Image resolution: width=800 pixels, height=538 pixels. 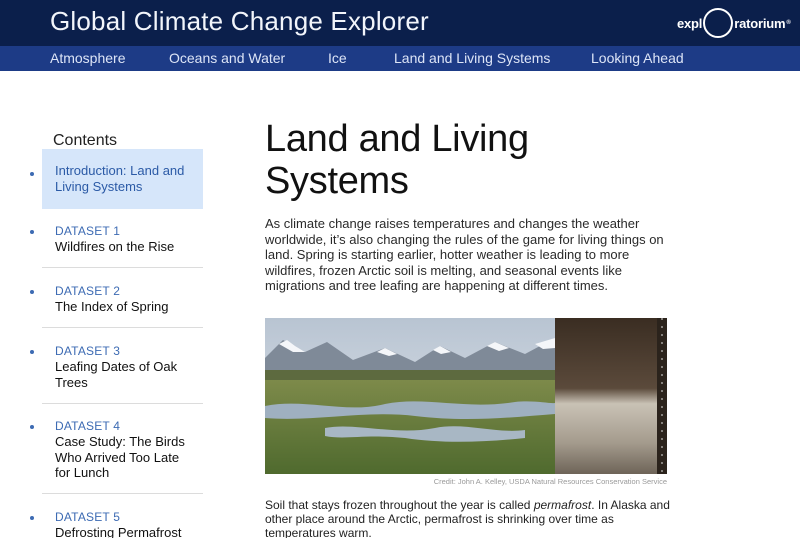 I want to click on exploratorium-logo: expl ratorium ®, so click(x=734, y=23).